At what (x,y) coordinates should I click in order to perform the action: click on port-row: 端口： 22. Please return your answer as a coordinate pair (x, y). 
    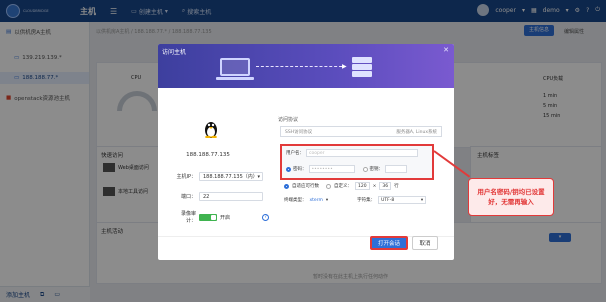
    Looking at the image, I should click on (217, 196).